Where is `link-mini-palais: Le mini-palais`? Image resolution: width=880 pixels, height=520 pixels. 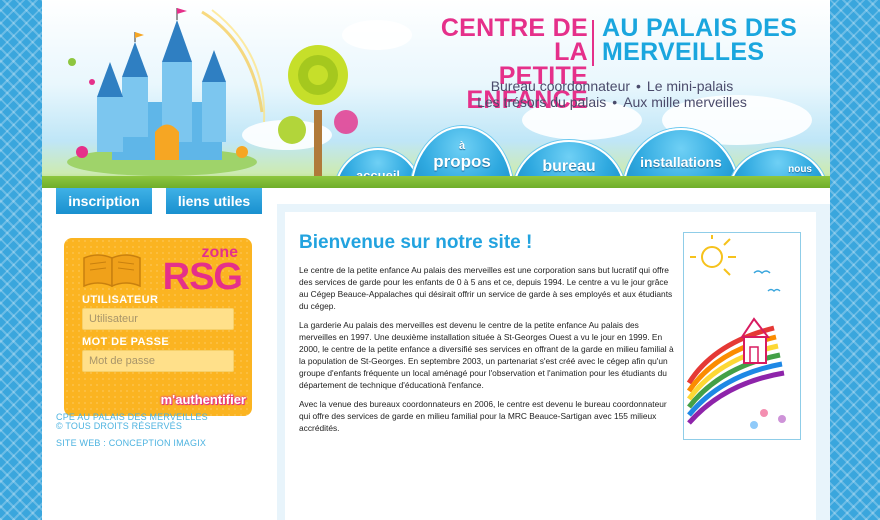
link-mini-palais: Le mini-palais is located at coordinates (690, 86).